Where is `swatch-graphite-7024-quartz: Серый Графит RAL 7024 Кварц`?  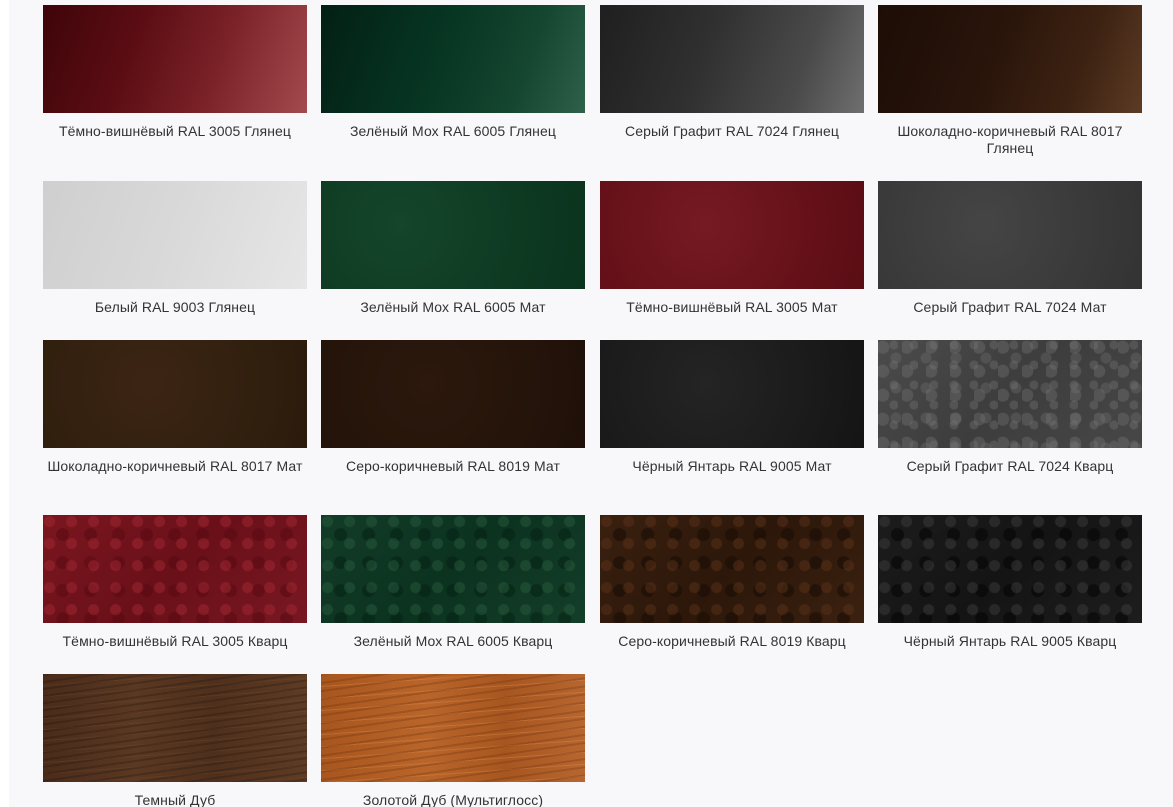 swatch-graphite-7024-quartz: Серый Графит RAL 7024 Кварц is located at coordinates (1010, 407).